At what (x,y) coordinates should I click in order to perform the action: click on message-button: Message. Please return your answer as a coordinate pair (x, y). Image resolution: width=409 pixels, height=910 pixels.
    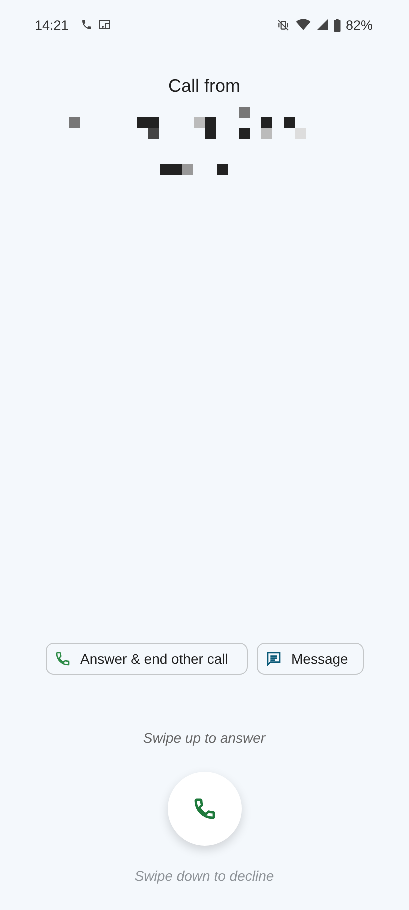
    Looking at the image, I should click on (310, 659).